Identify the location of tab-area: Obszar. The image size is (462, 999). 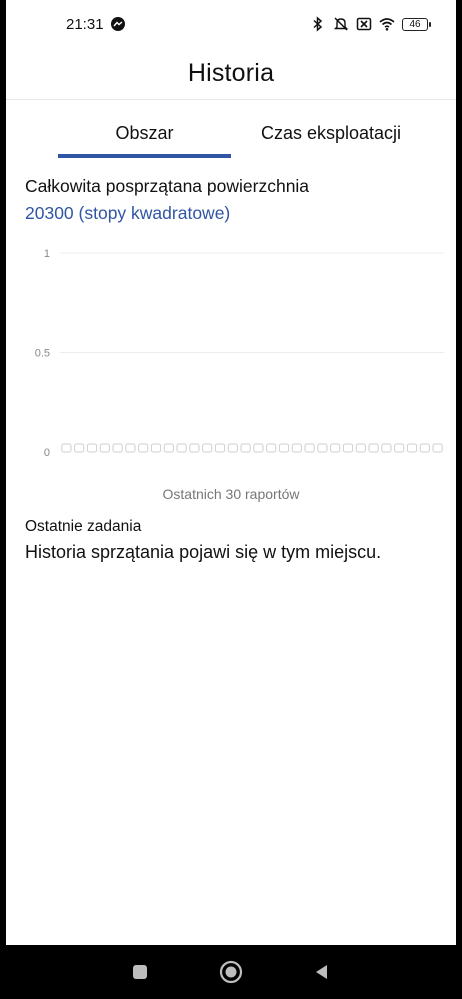
(144, 133).